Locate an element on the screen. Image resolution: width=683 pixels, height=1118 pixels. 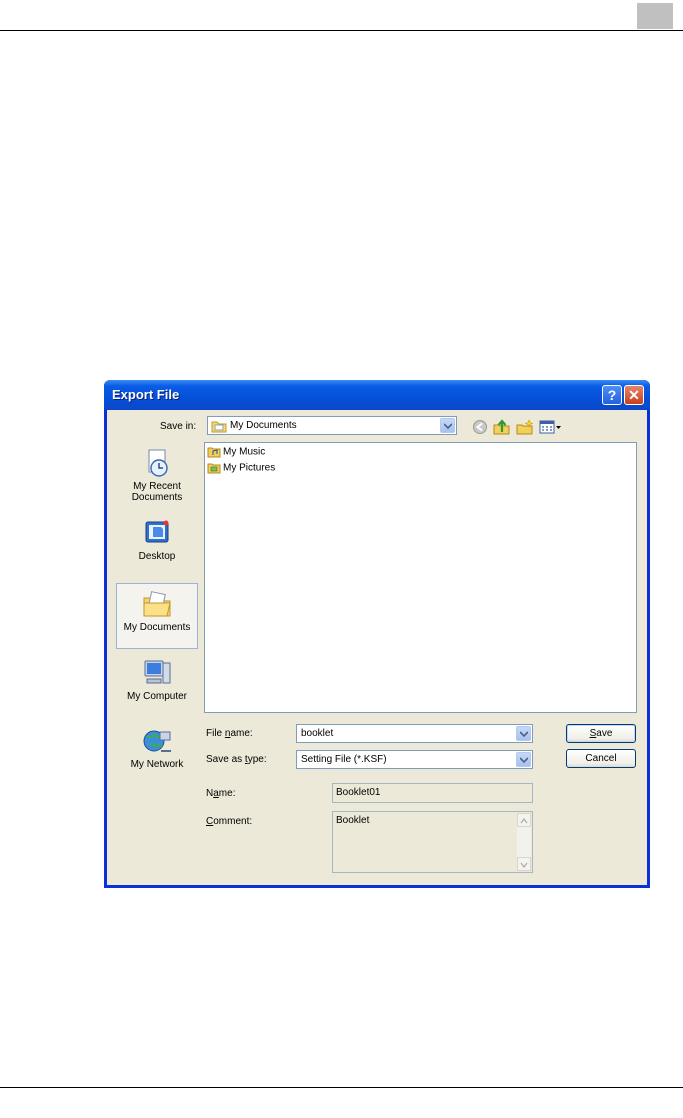
page-tab-marker is located at coordinates (655, 16).